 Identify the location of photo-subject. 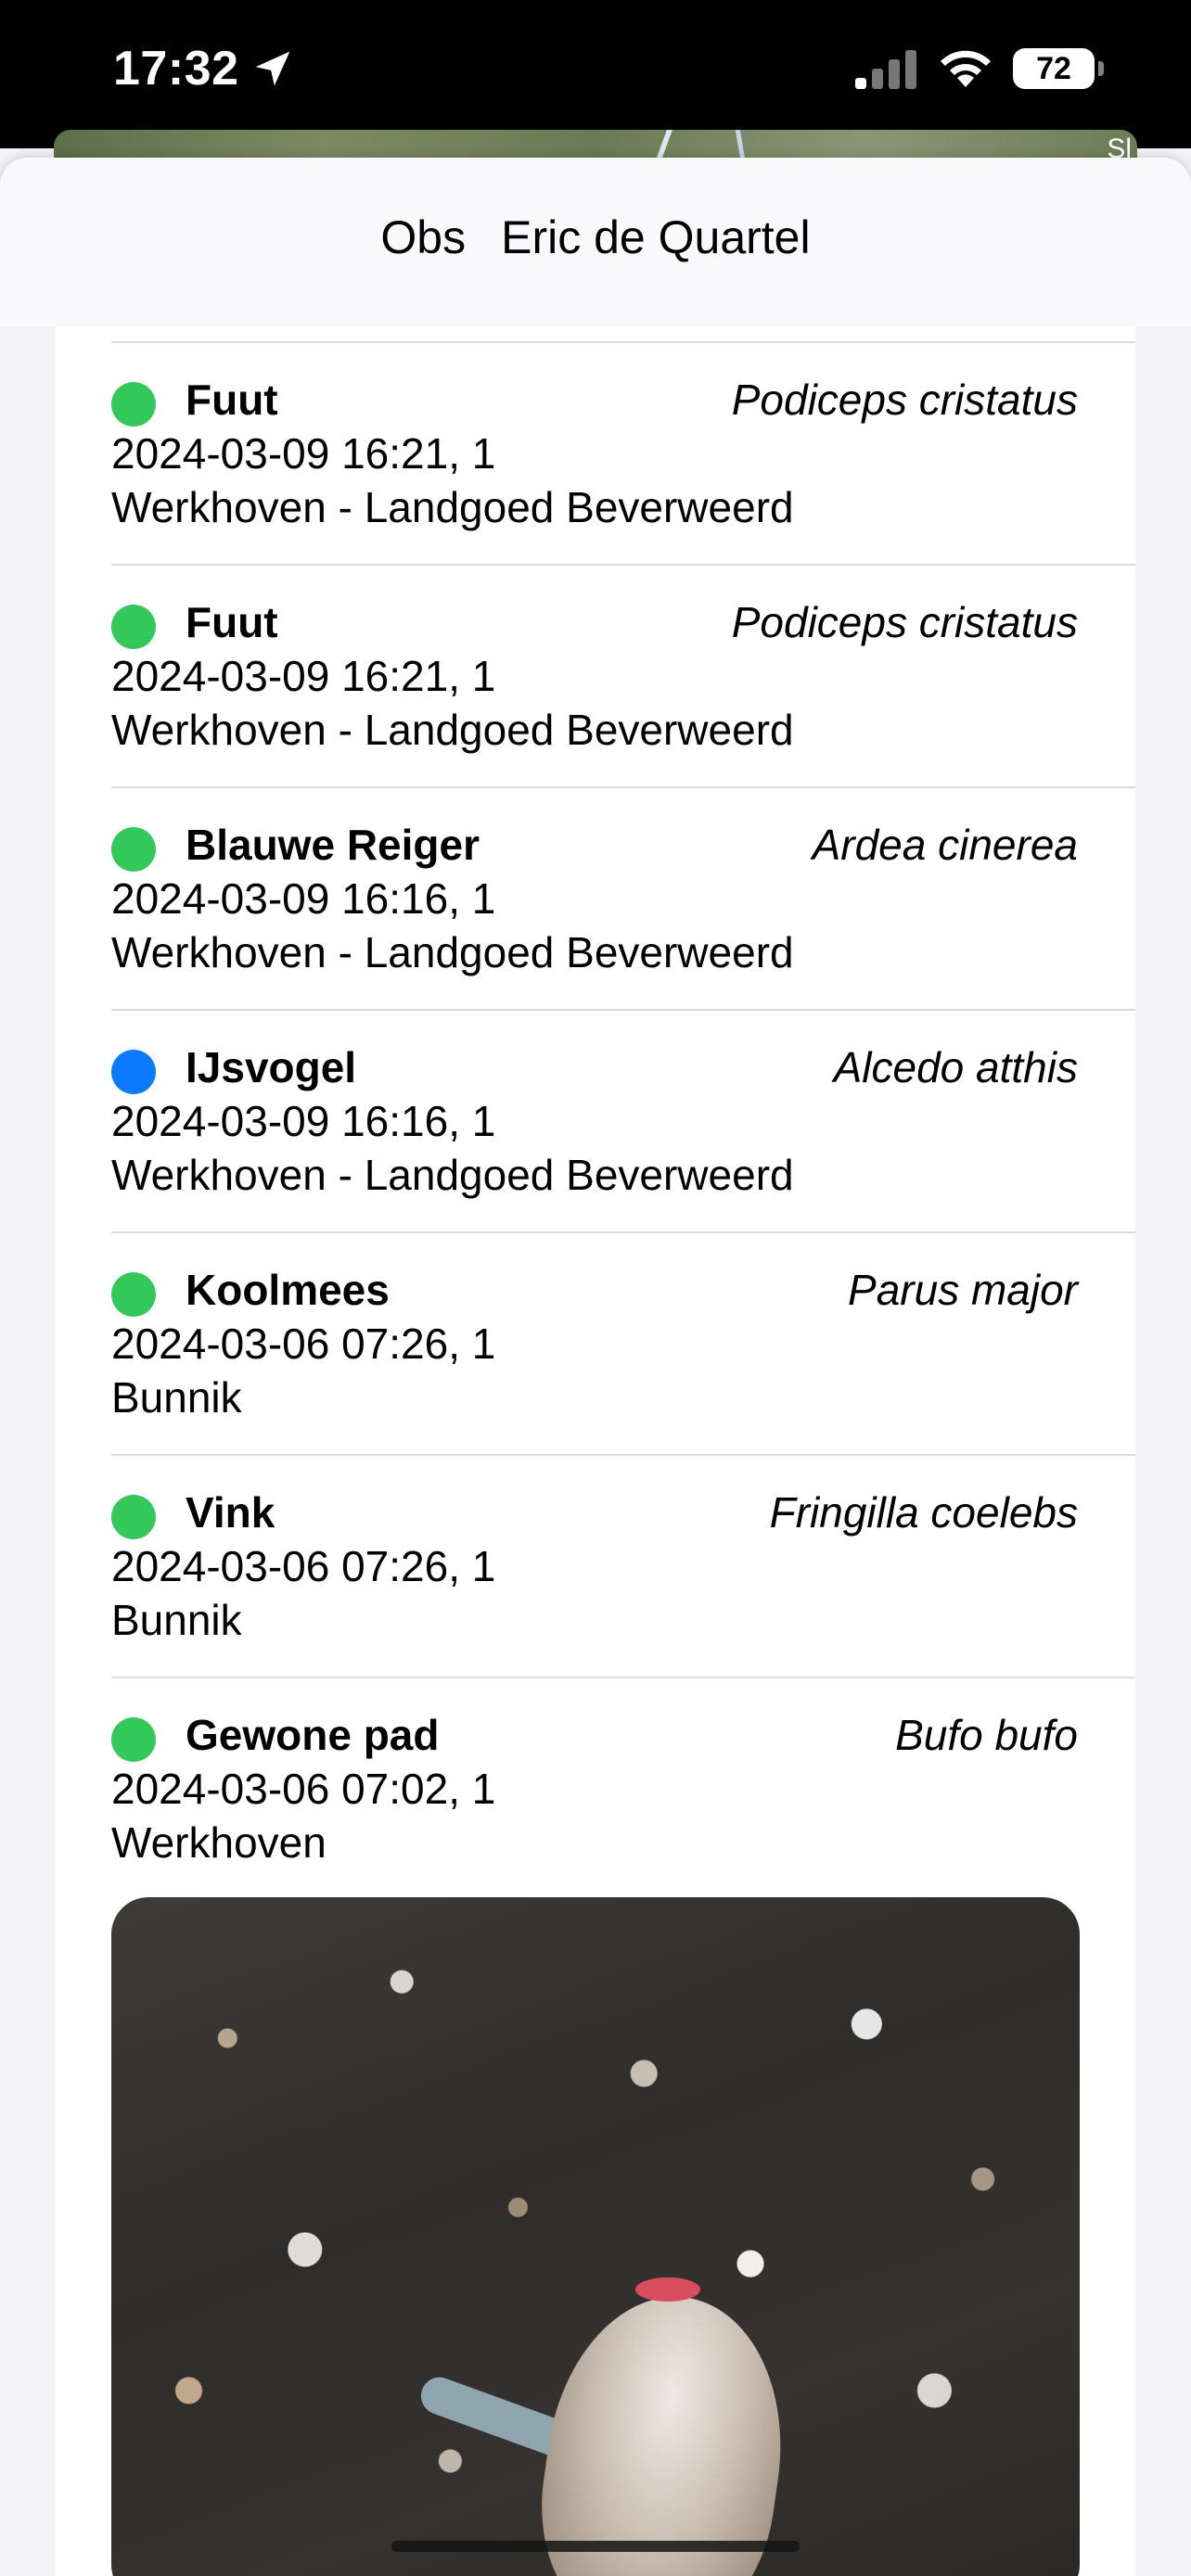
(663, 2428).